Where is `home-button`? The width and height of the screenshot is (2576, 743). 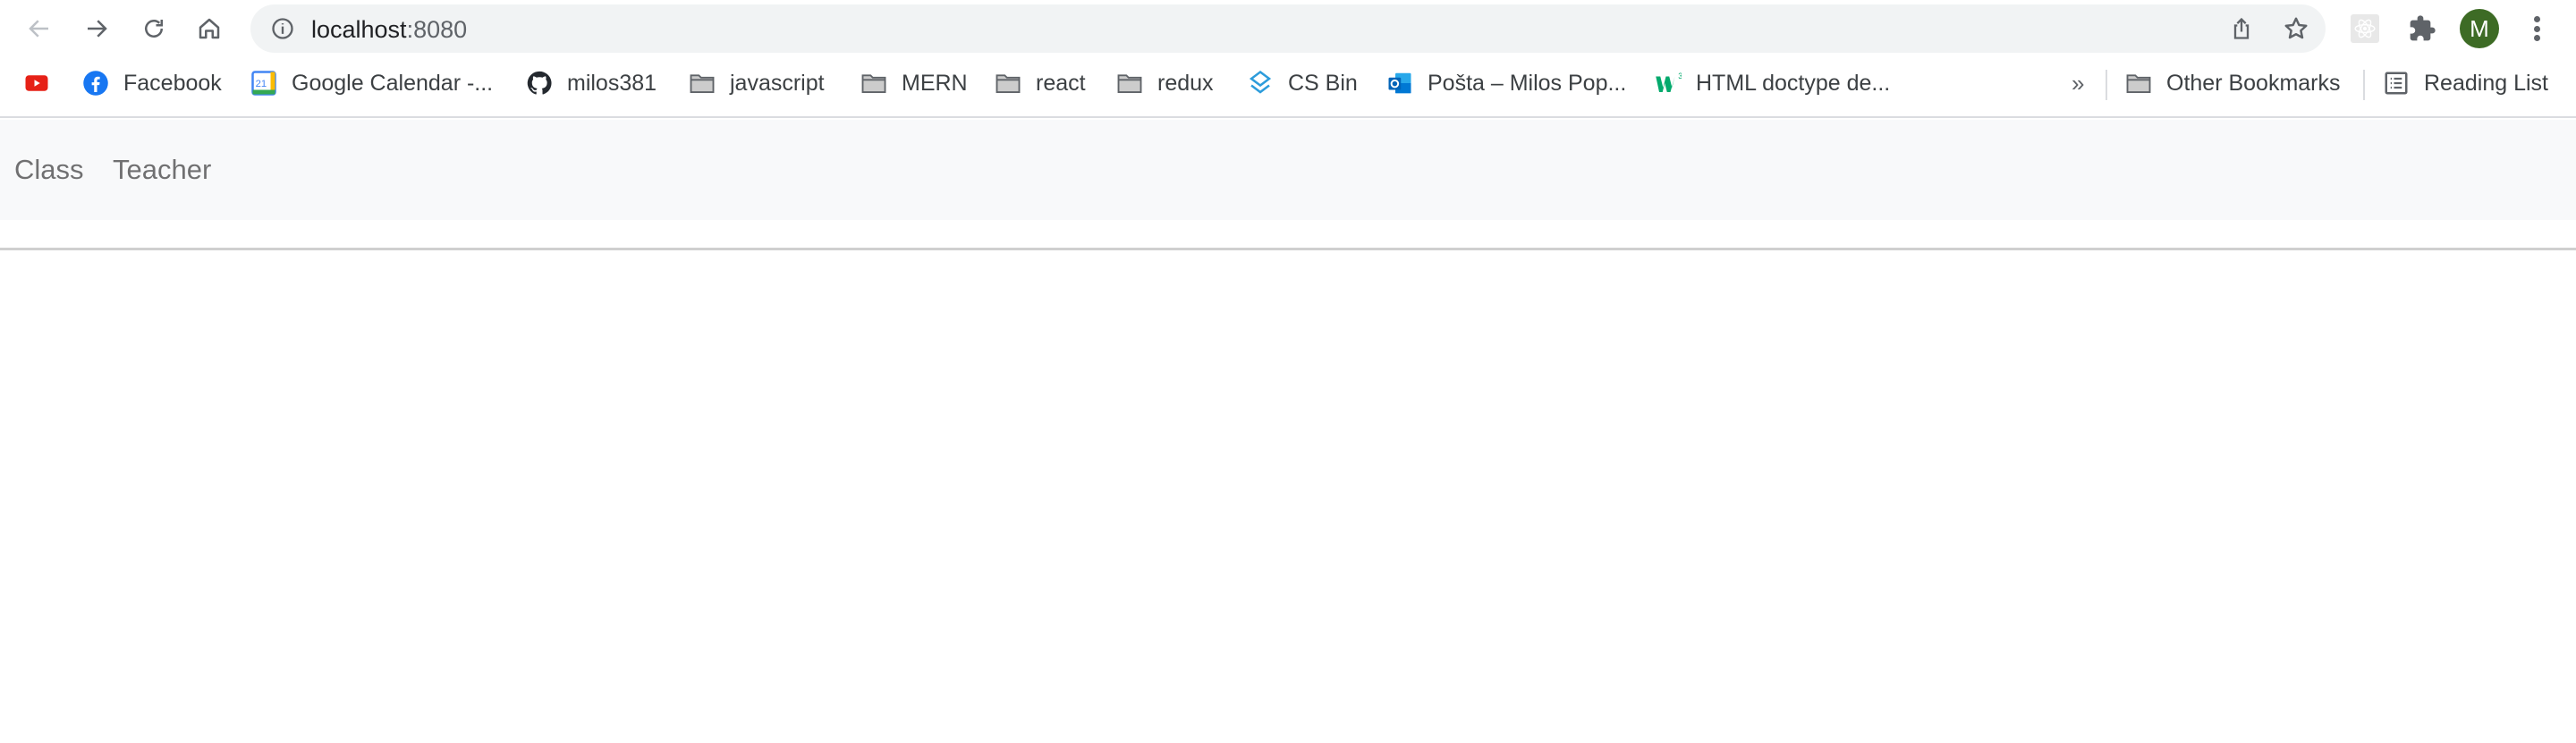 home-button is located at coordinates (209, 28).